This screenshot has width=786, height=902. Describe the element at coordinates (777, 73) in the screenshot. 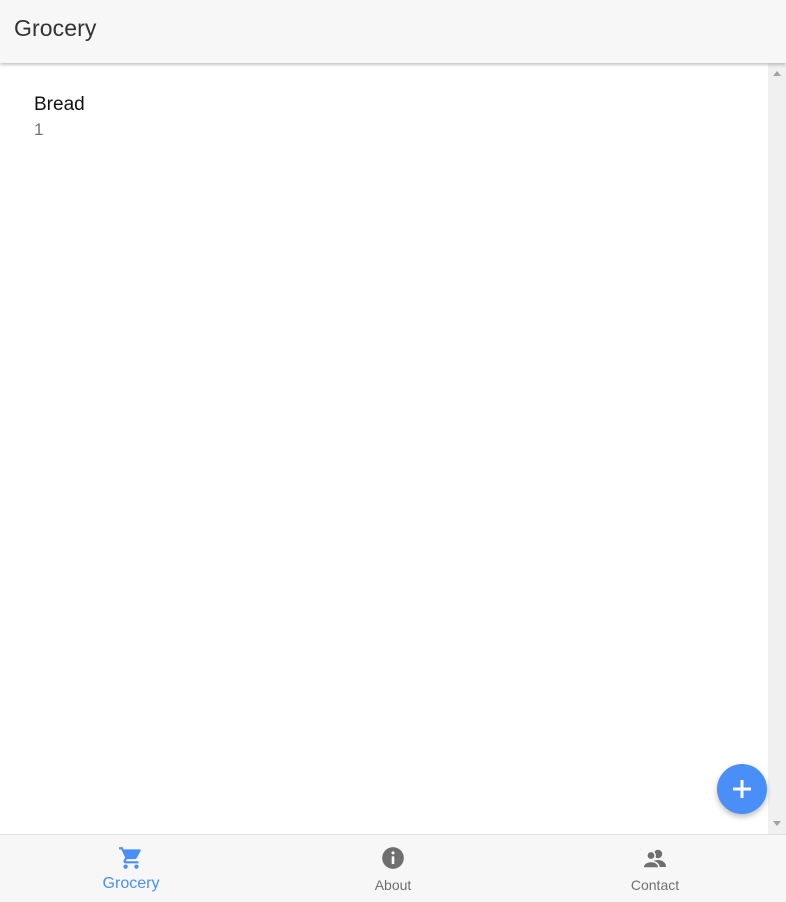

I see `scroll-up-arrow-icon` at that location.